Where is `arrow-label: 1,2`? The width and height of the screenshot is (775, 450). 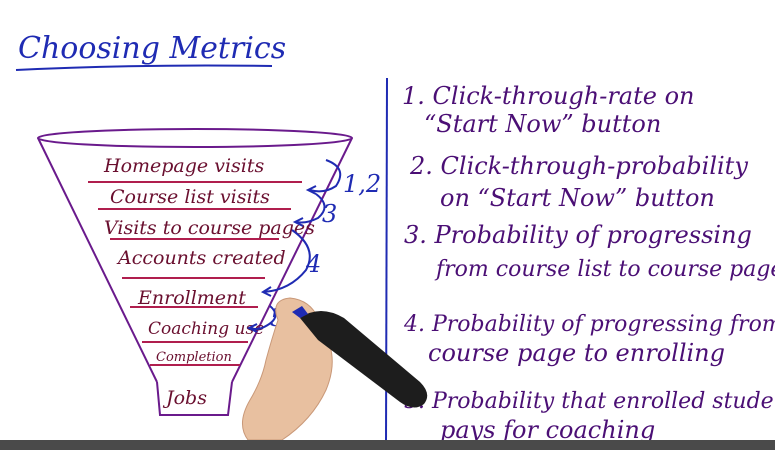
arrow-label: 1,2 is located at coordinates (362, 184).